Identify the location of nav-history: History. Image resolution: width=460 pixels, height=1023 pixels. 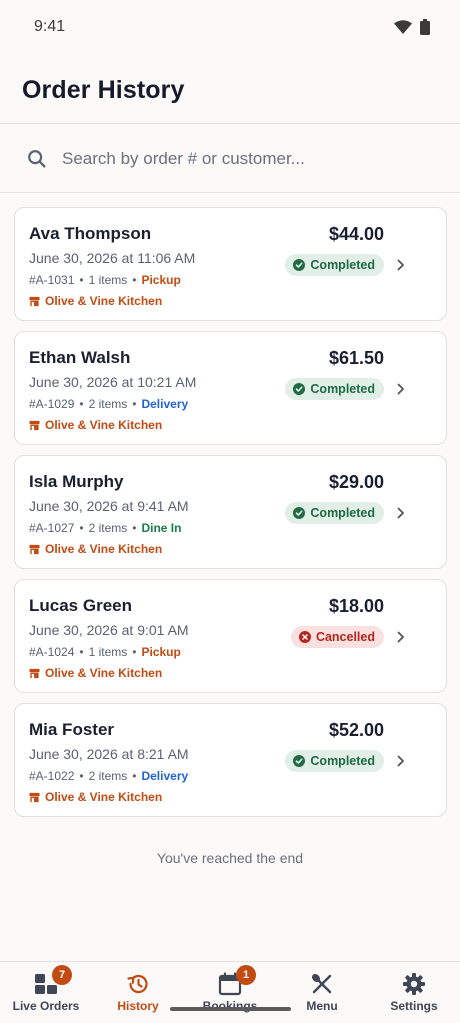
(138, 987).